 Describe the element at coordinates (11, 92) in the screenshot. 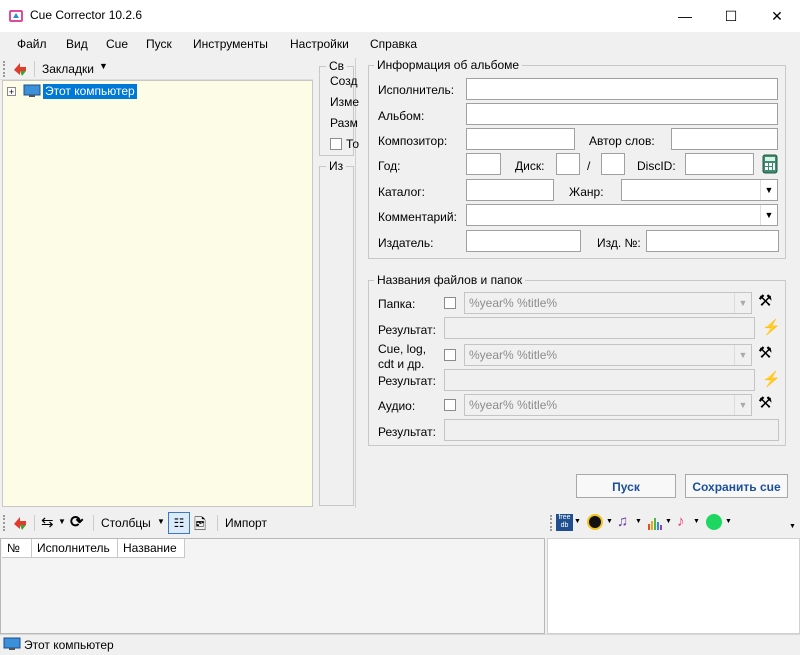

I see `expand-icon: +` at that location.